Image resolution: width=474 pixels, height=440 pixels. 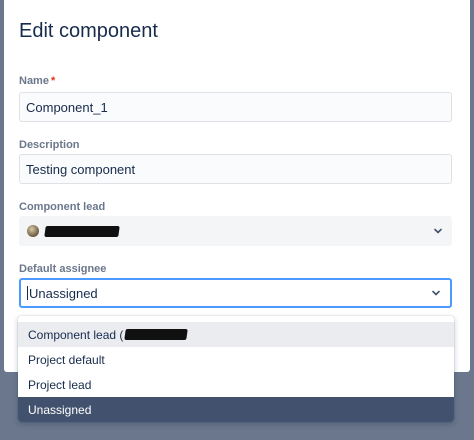 What do you see at coordinates (235, 293) in the screenshot?
I see `default-assignee-select: Unassigned` at bounding box center [235, 293].